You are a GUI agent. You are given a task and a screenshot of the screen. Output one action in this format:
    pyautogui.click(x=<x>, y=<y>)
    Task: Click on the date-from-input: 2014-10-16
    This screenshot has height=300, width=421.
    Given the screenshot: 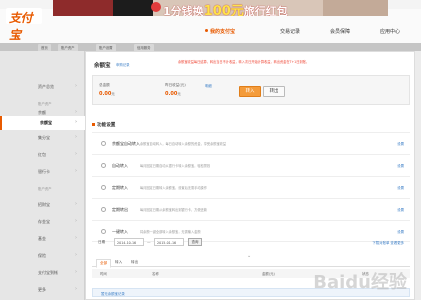 What is the action you would take?
    pyautogui.click(x=129, y=242)
    